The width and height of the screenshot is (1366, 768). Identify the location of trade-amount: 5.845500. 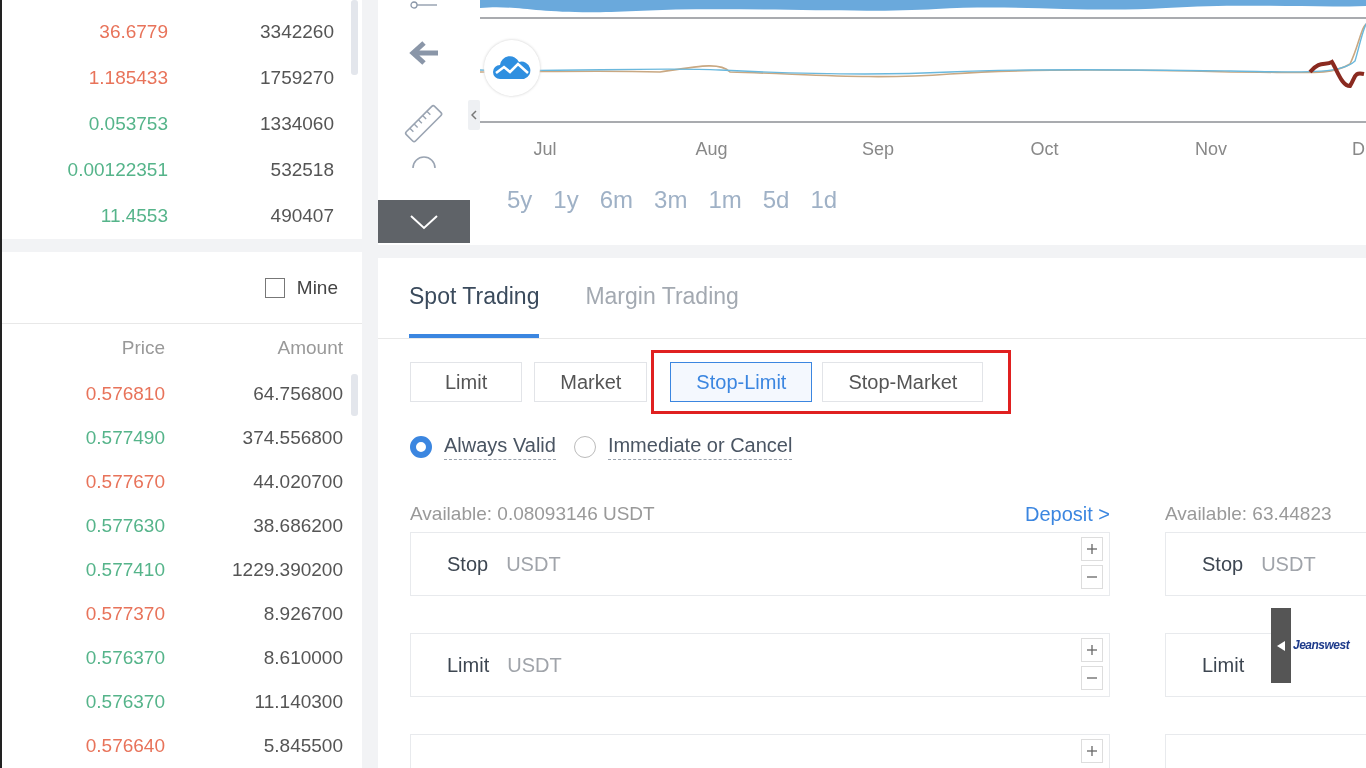
(302, 746).